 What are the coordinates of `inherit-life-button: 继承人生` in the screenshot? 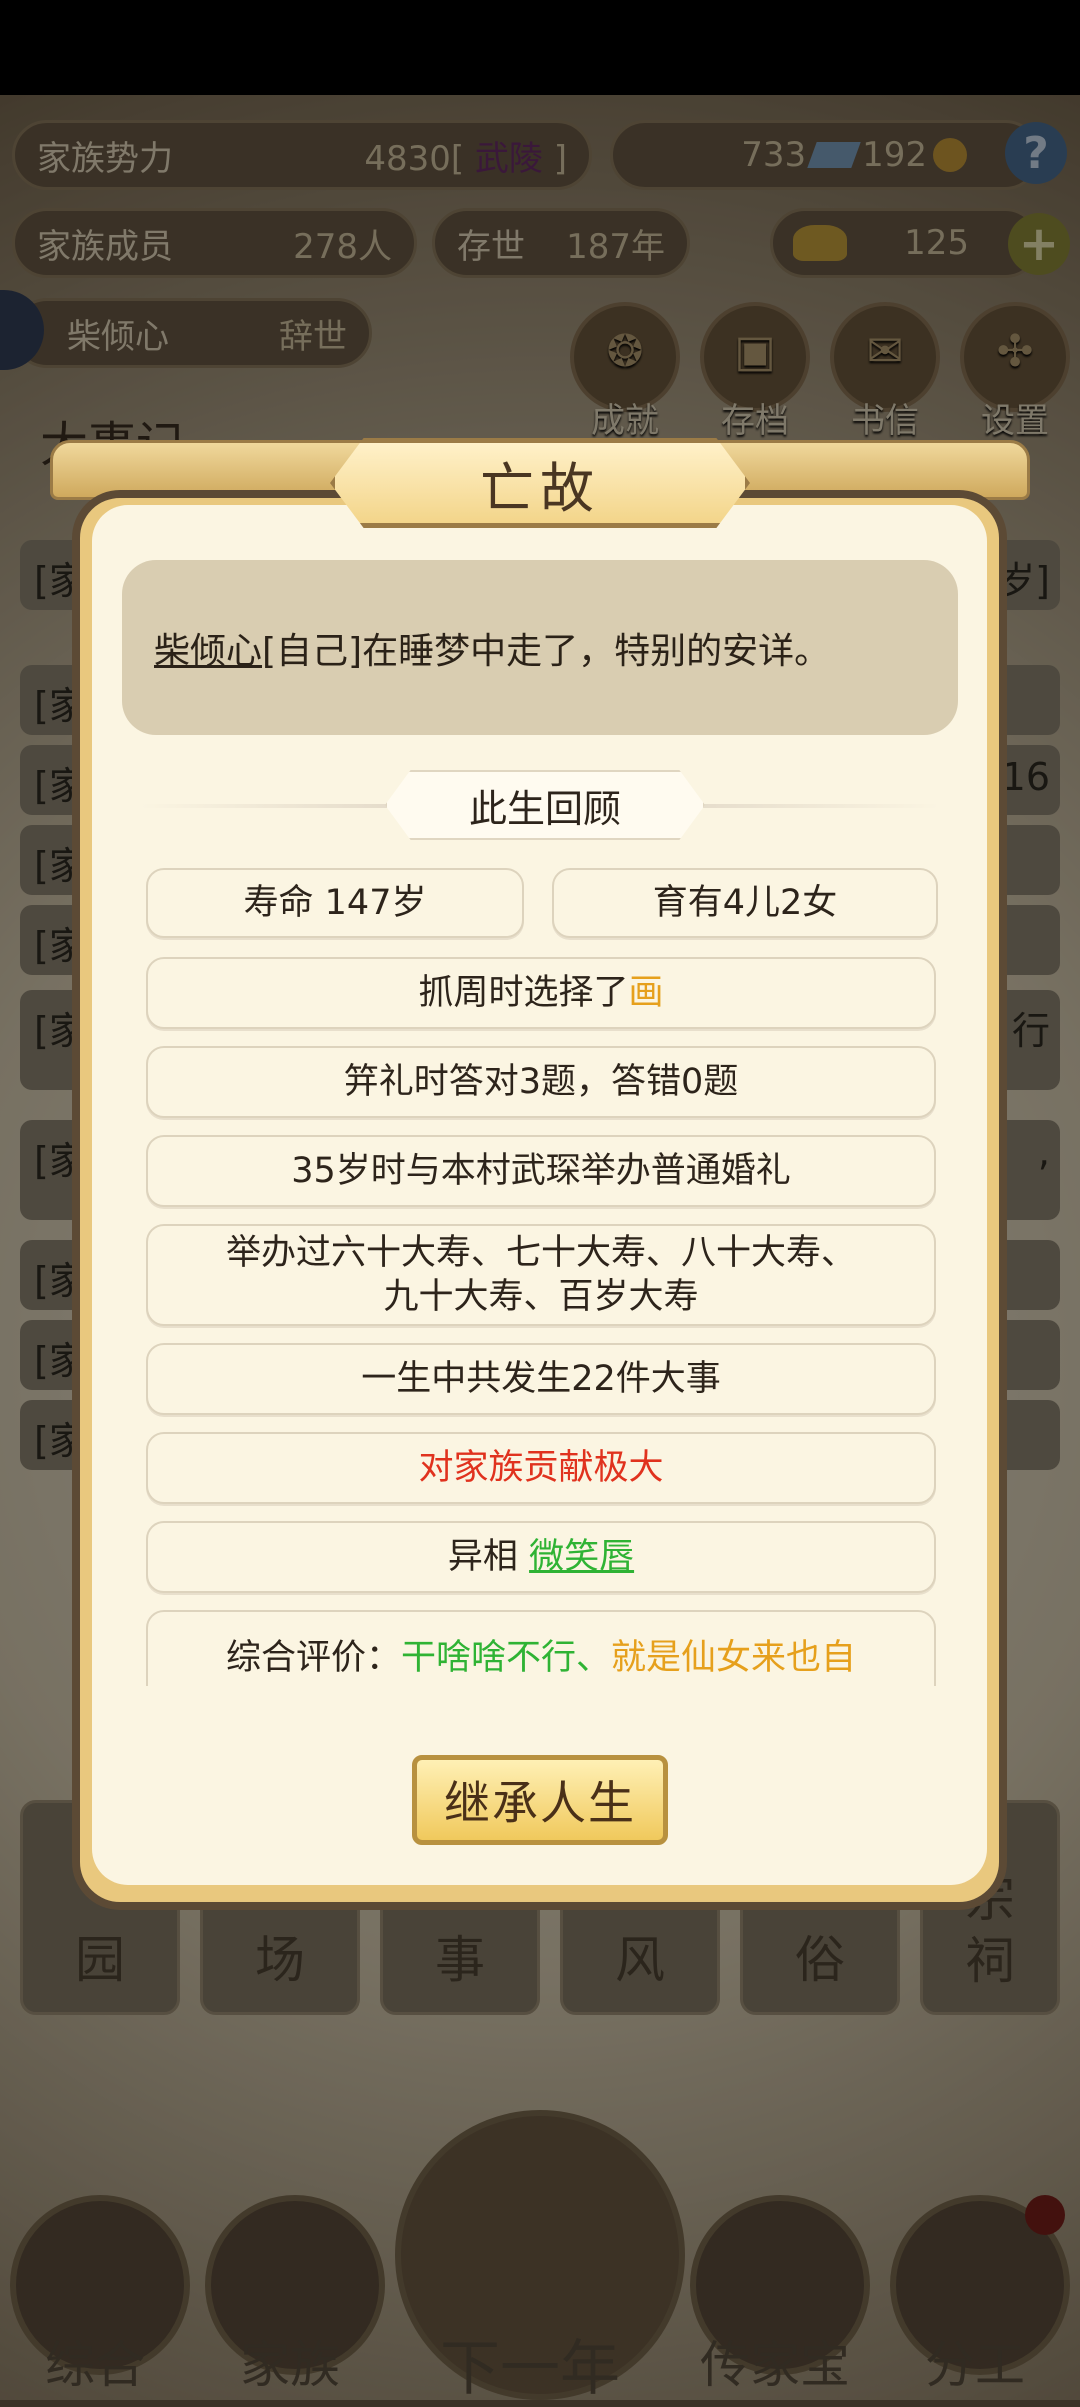 It's located at (540, 1800).